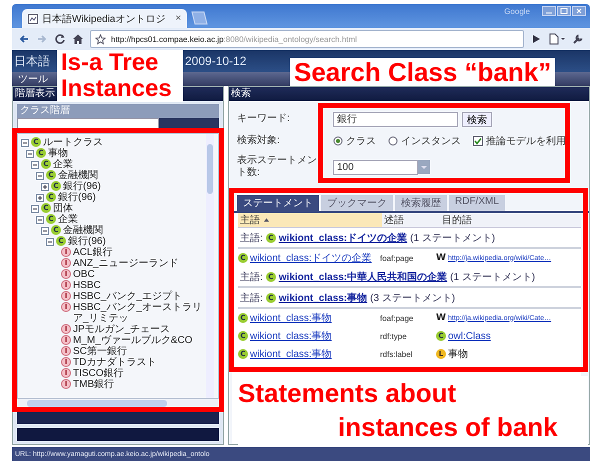  Describe the element at coordinates (264, 119) in the screenshot. I see `keyword-label: キーワード:` at that location.